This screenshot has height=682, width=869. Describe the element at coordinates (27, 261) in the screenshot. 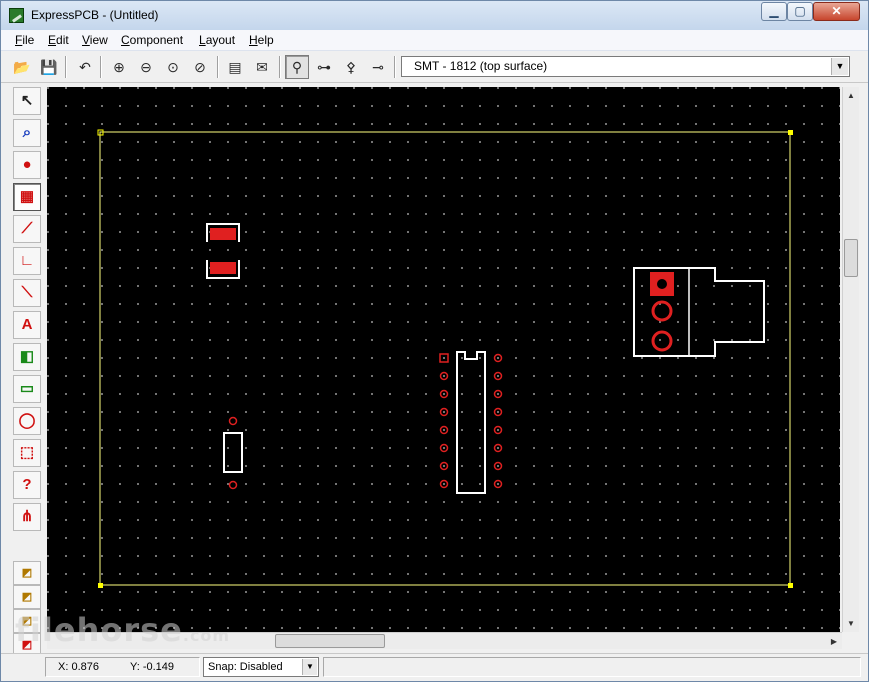

I see `corner-trace-tool-button: ∟` at that location.